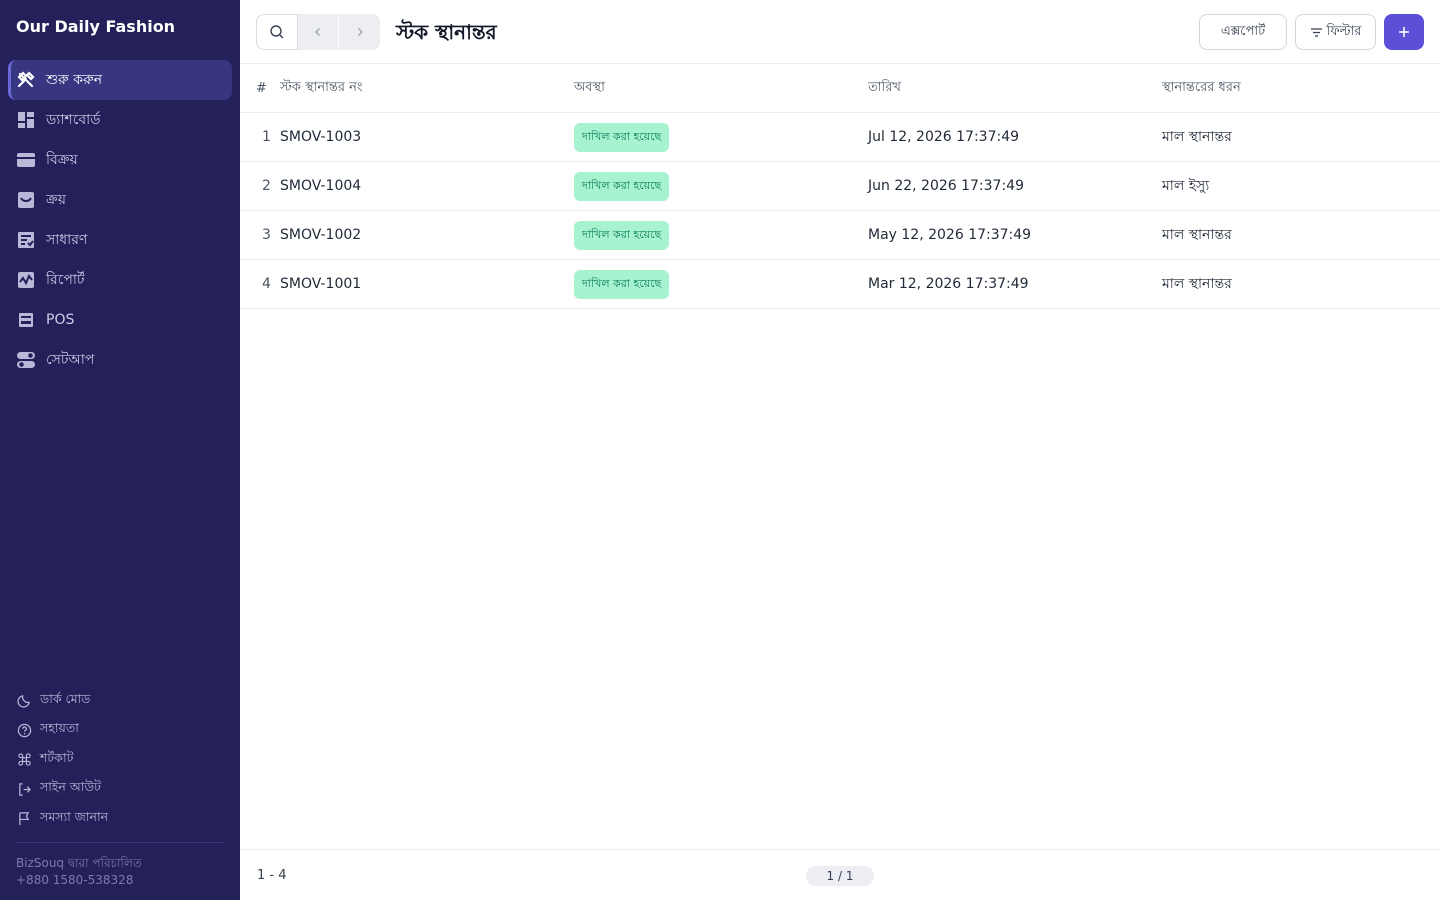 The width and height of the screenshot is (1440, 900). I want to click on sidebar-item-reports: রিপোর্ট, so click(120, 280).